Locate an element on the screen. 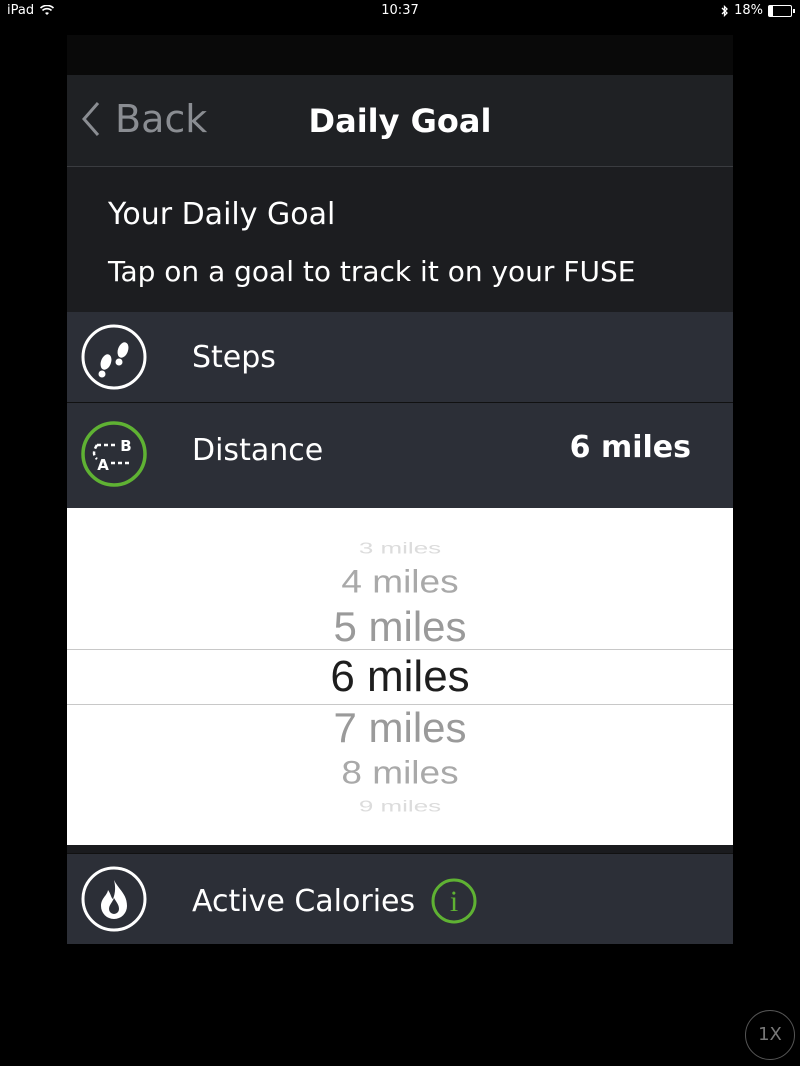 The image size is (800, 1066). status-right: 18% is located at coordinates (758, 10).